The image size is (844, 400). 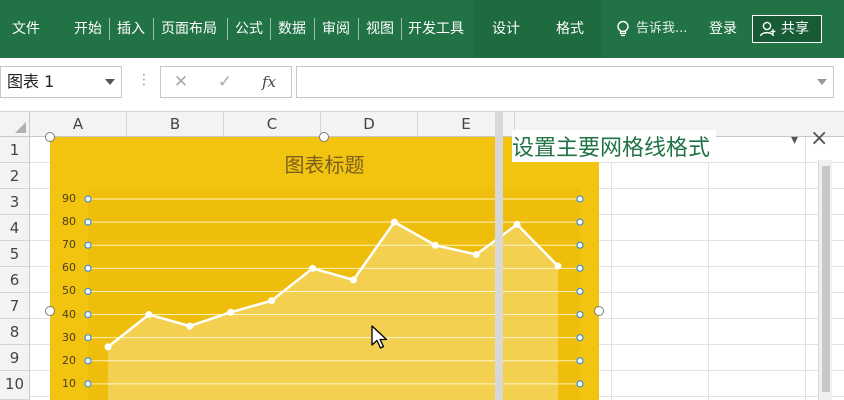 I want to click on tab-file: 文件, so click(x=26, y=29).